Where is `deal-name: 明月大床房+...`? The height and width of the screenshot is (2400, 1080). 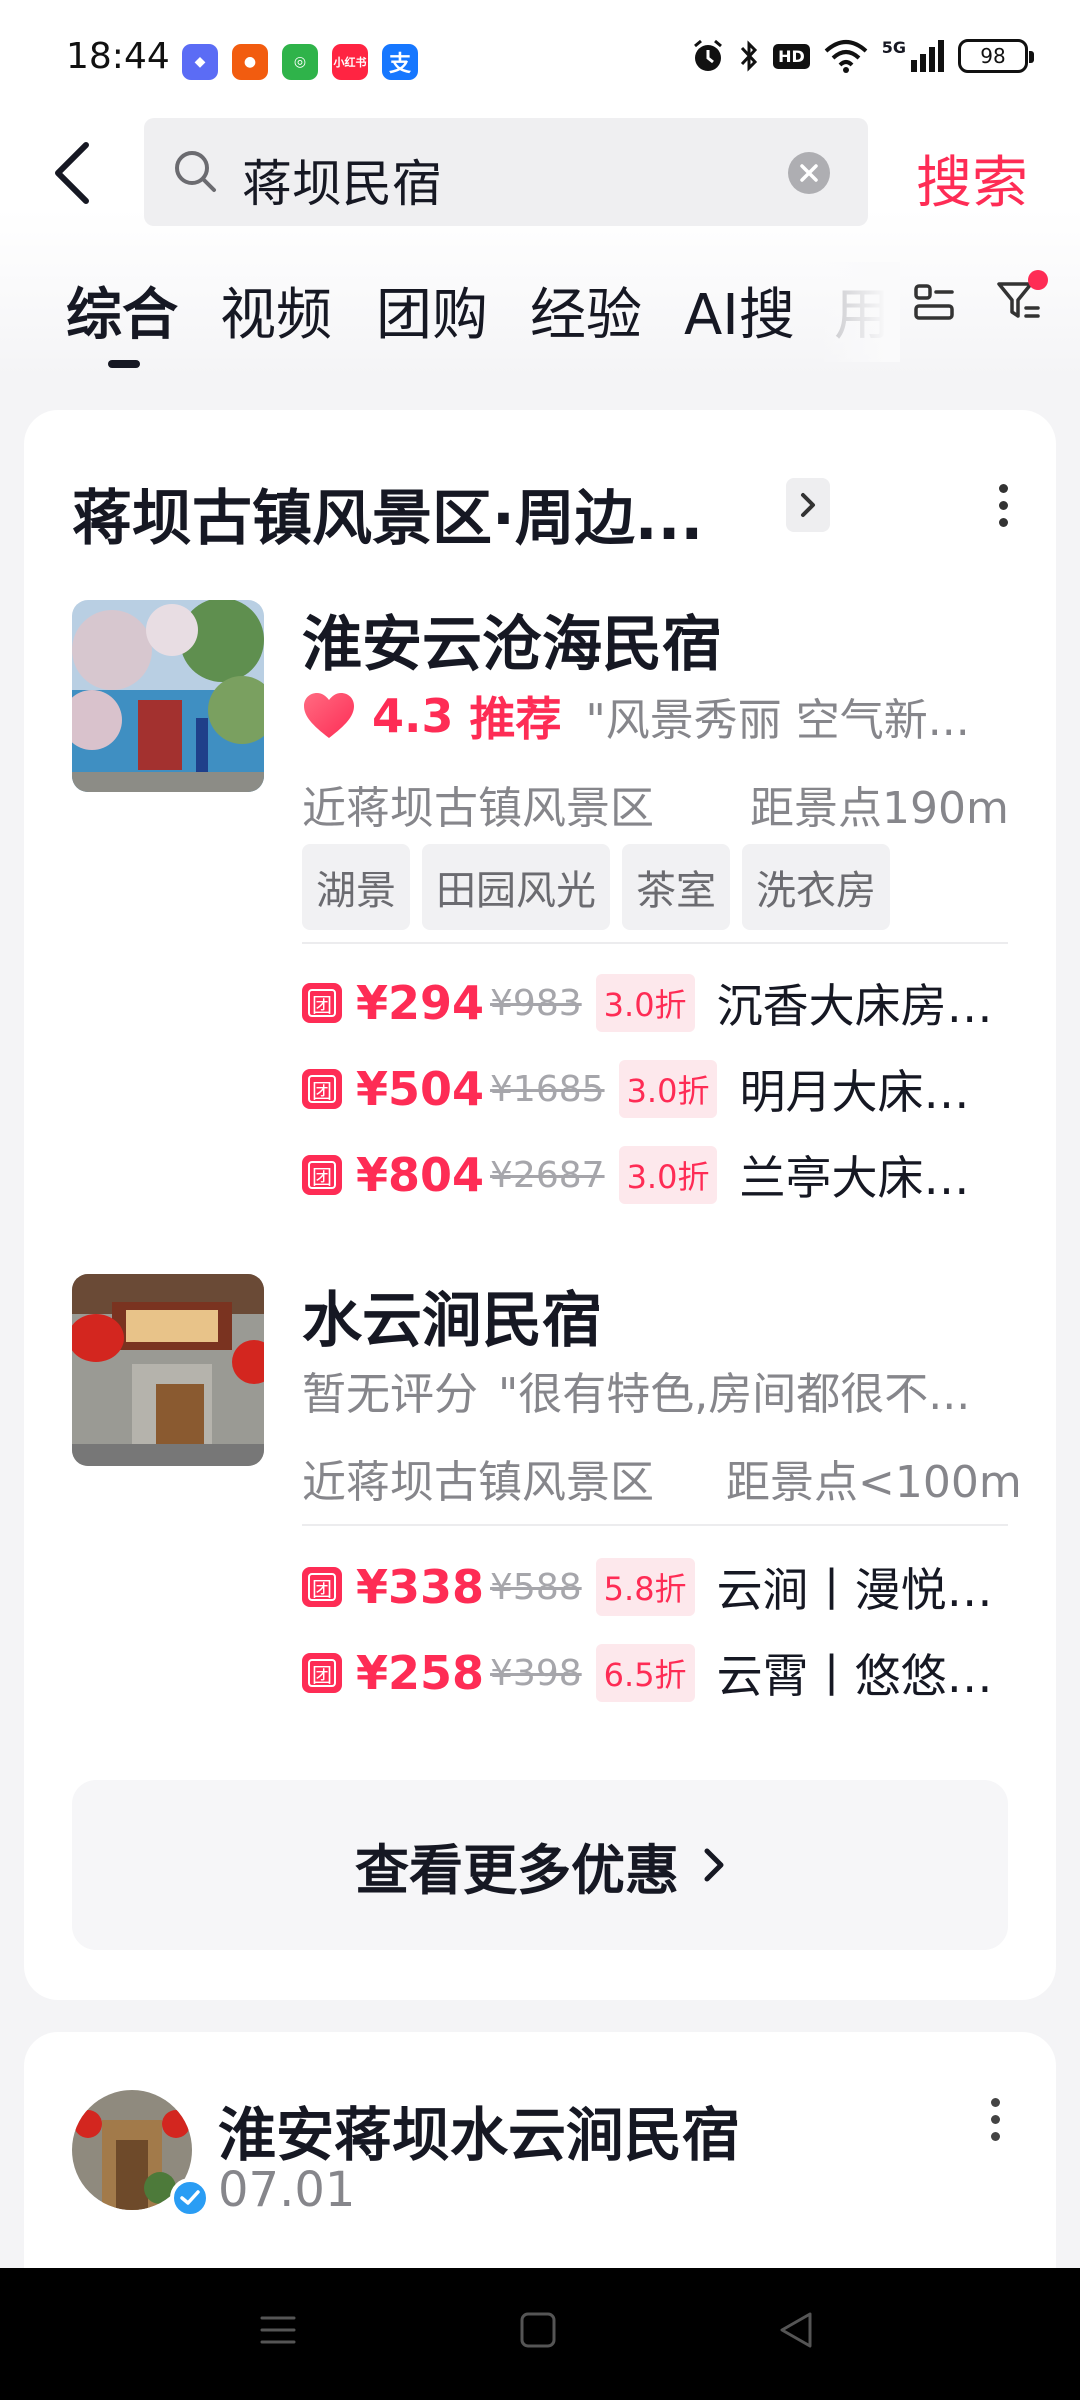
deal-name: 明月大床房+... is located at coordinates (873, 1092).